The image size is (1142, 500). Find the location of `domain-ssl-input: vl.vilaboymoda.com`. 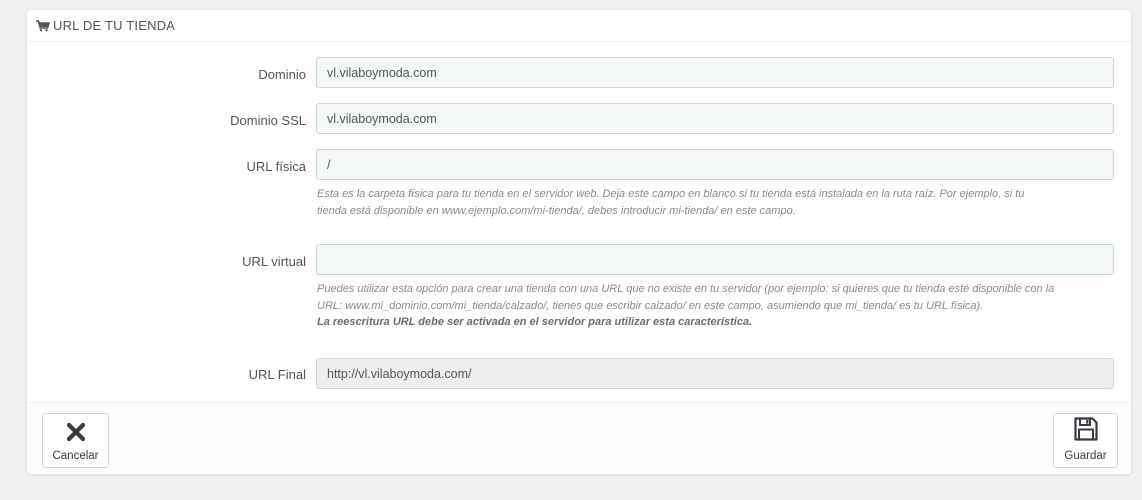

domain-ssl-input: vl.vilaboymoda.com is located at coordinates (715, 118).